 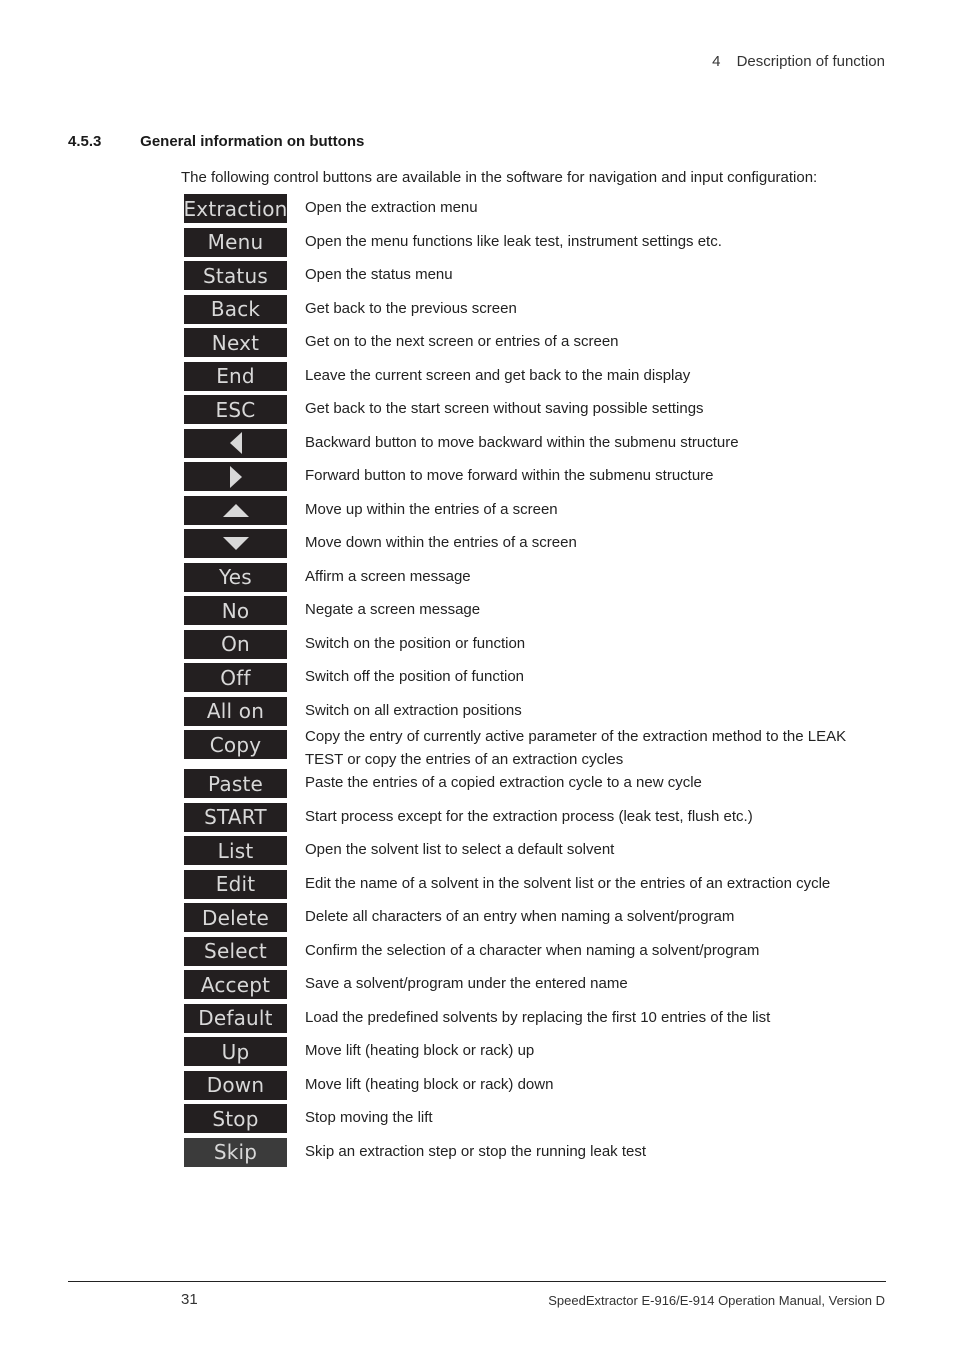 I want to click on button-image-up: Up, so click(x=235, y=1051).